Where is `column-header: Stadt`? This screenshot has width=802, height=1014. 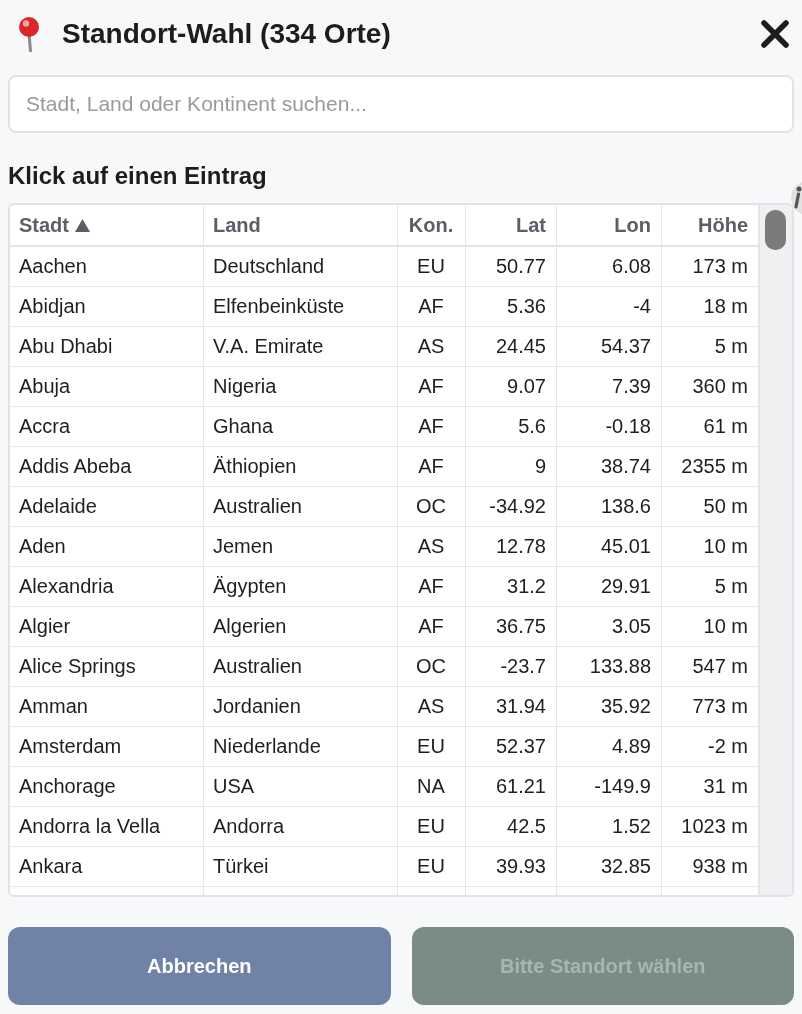 column-header: Stadt is located at coordinates (107, 225).